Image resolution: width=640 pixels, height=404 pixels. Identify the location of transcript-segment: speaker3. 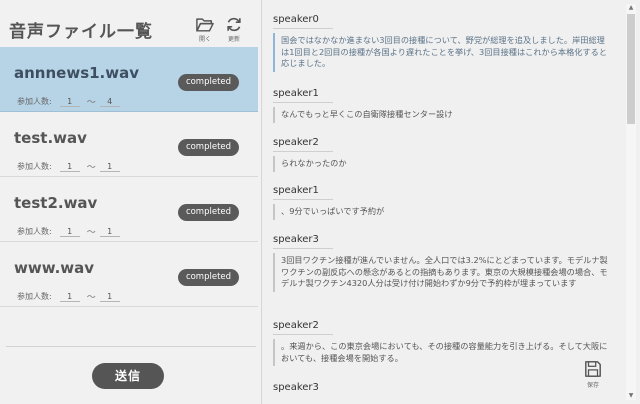
(443, 388).